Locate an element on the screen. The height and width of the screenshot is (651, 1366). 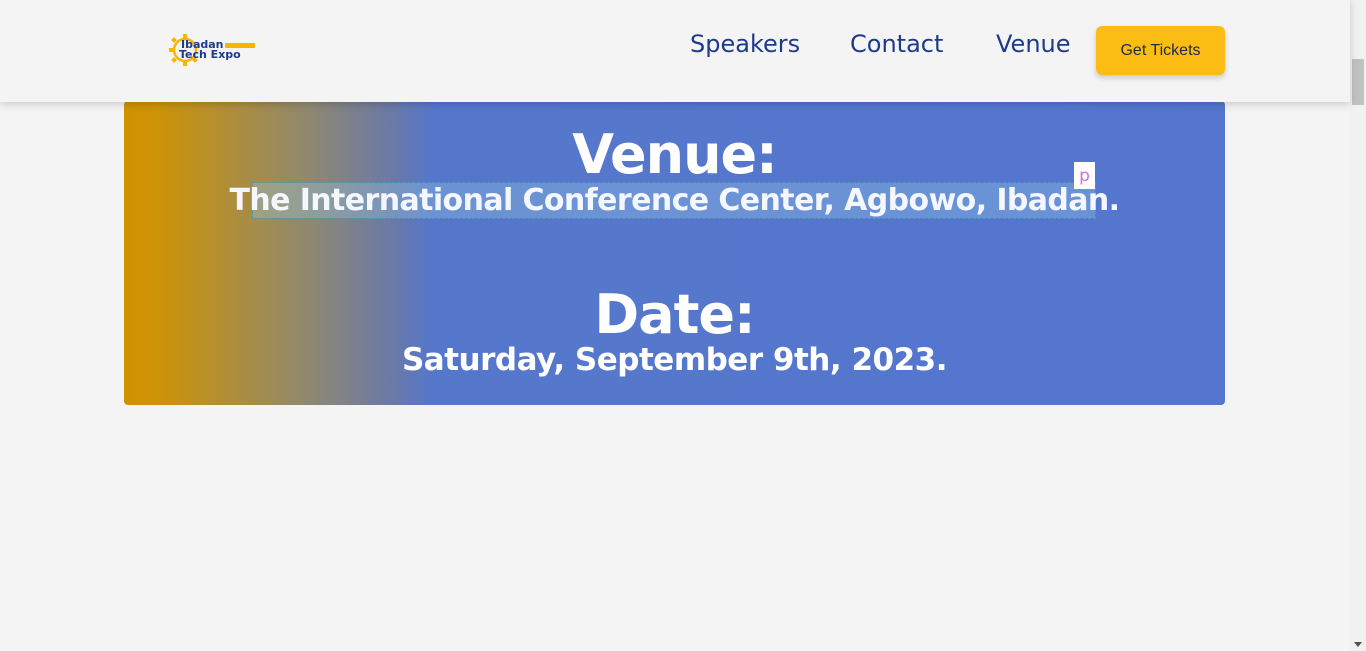
date-heading: Date: is located at coordinates (674, 314).